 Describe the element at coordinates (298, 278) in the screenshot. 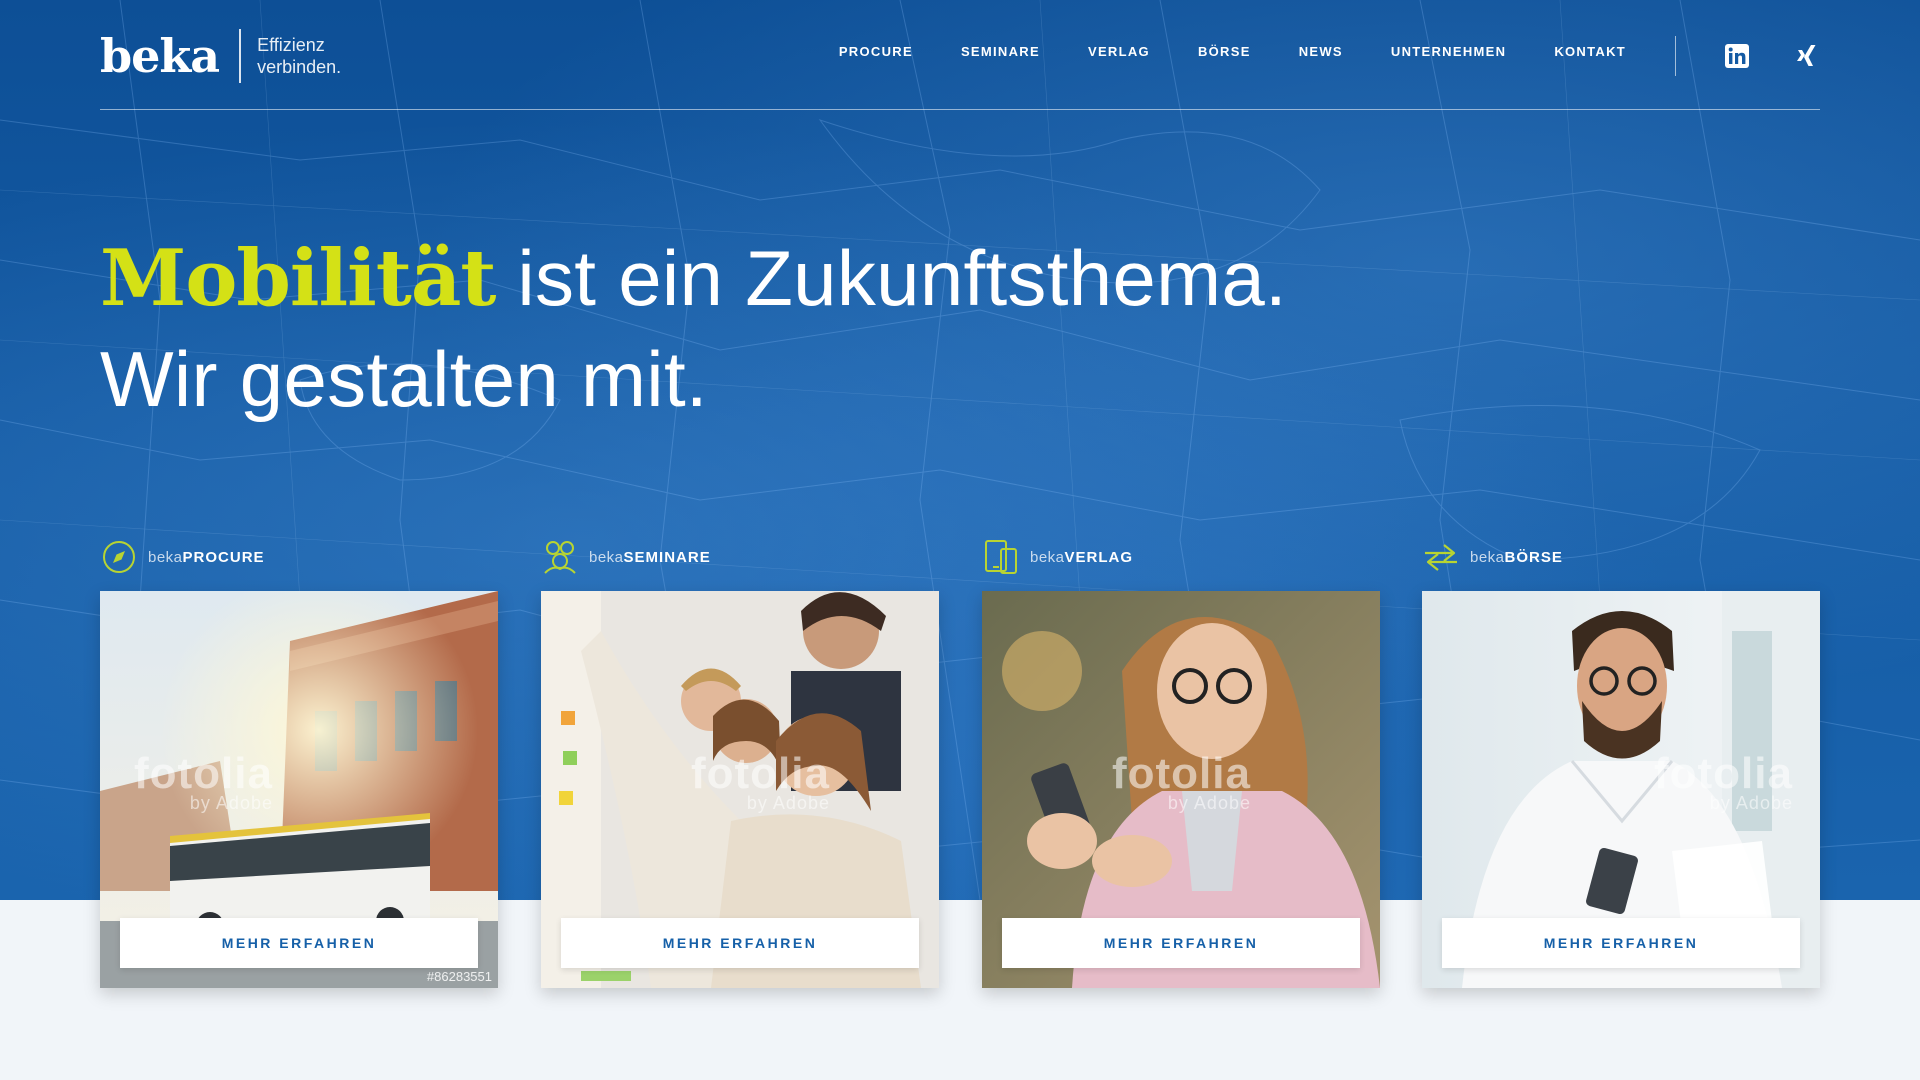

I see `headline-accent: Mobilität` at that location.